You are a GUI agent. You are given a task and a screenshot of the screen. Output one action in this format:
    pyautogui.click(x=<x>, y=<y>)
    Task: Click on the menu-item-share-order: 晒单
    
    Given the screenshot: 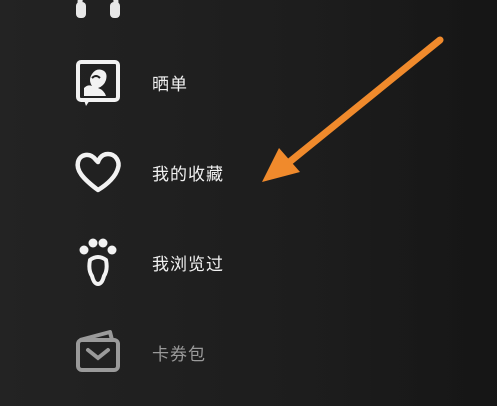 What is the action you would take?
    pyautogui.click(x=220, y=82)
    